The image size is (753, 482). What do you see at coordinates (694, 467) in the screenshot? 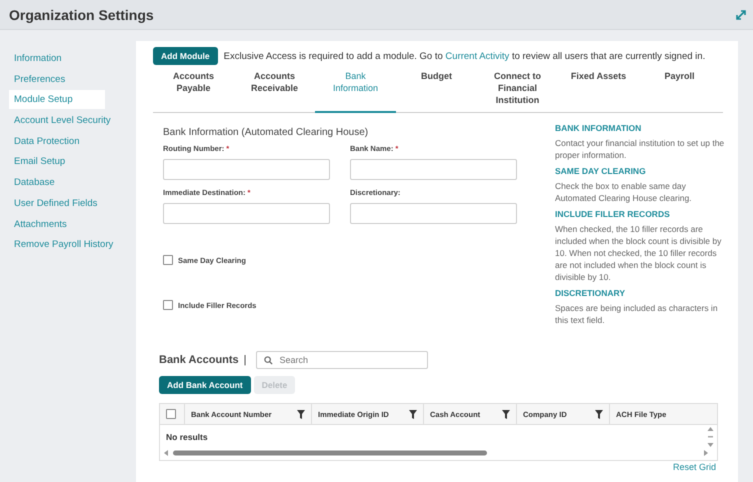
I see `reset-grid-link: Reset Grid` at bounding box center [694, 467].